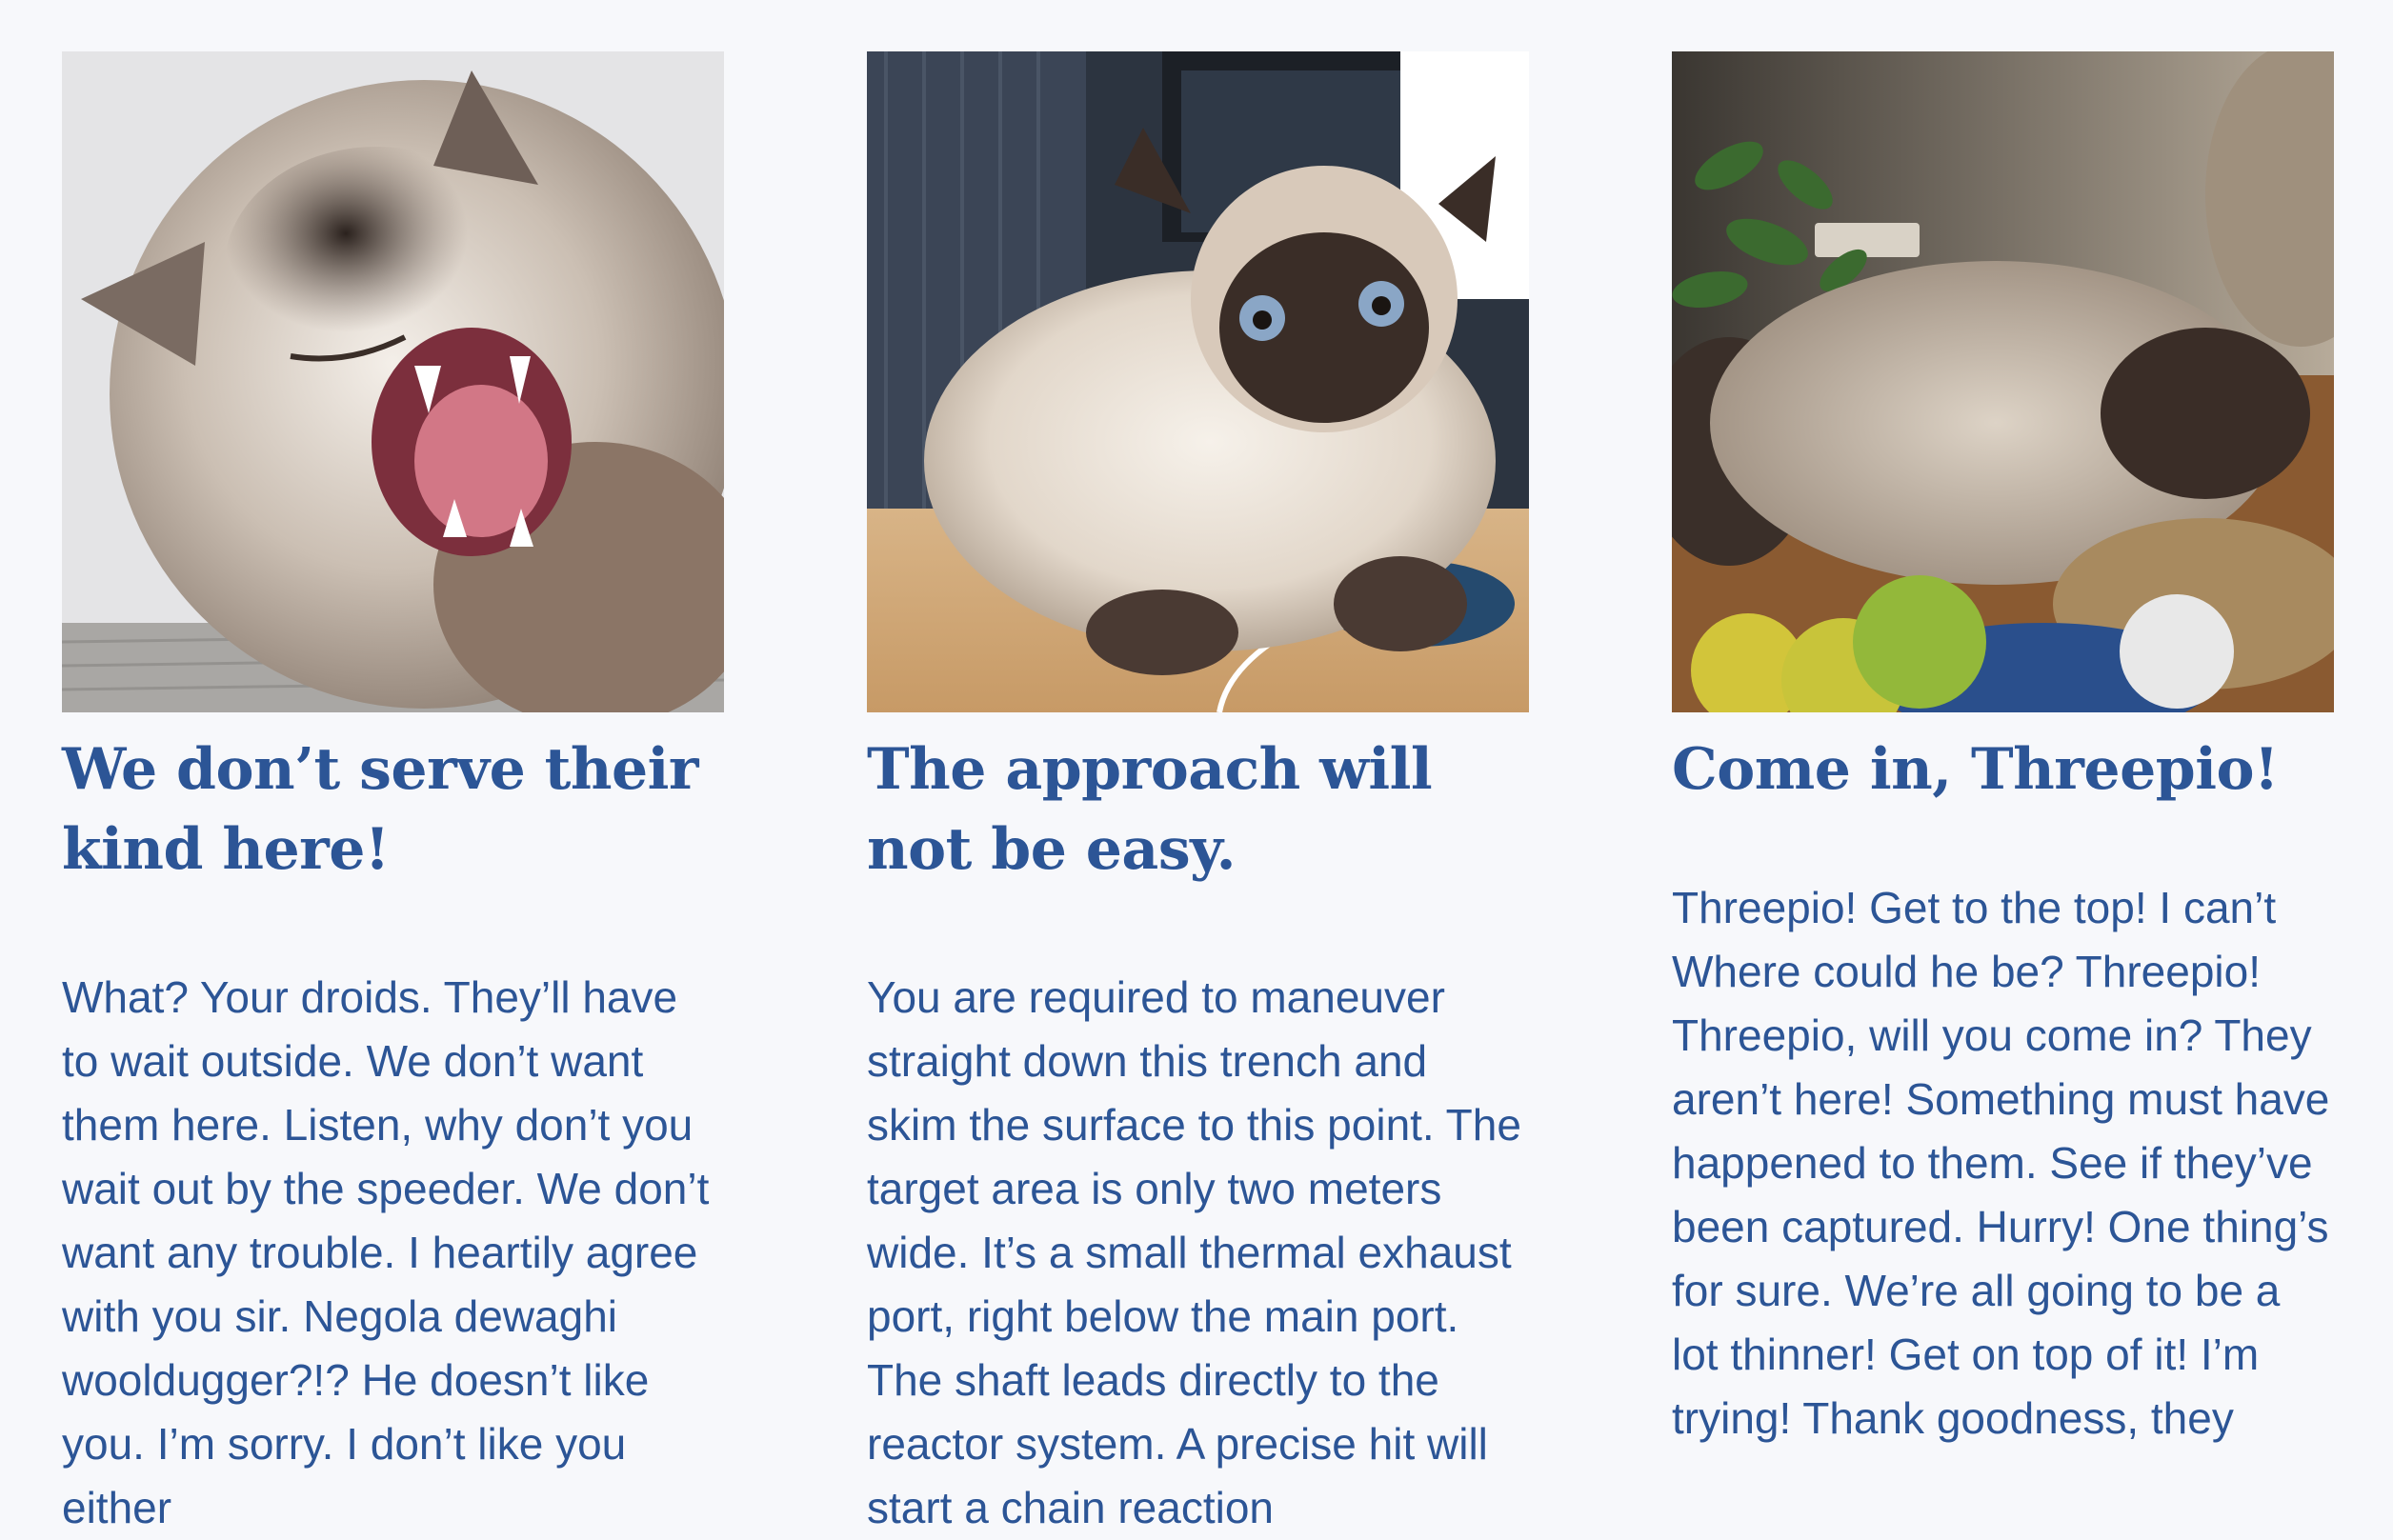  I want to click on cat-yawning-image, so click(393, 381).